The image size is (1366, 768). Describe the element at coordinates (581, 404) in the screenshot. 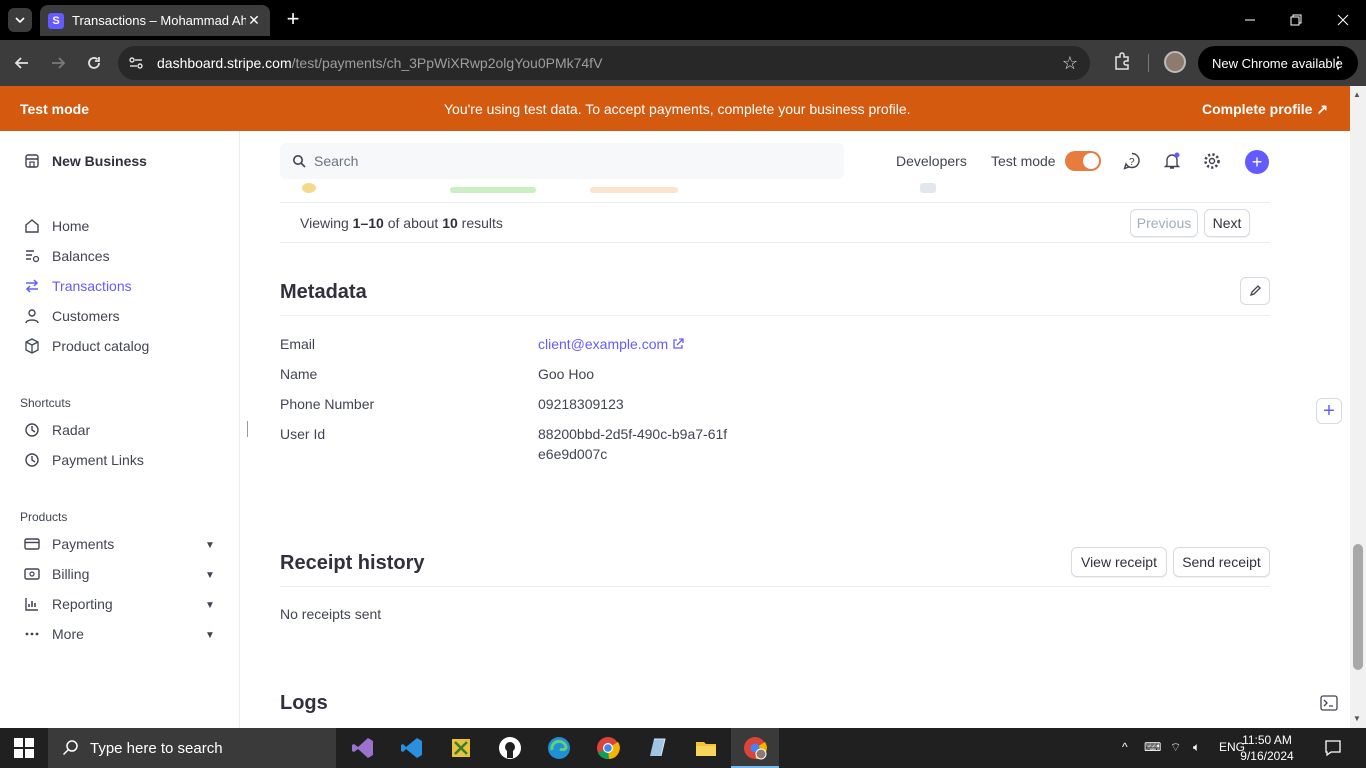

I see `metadata-phone-value: 09218309123` at that location.